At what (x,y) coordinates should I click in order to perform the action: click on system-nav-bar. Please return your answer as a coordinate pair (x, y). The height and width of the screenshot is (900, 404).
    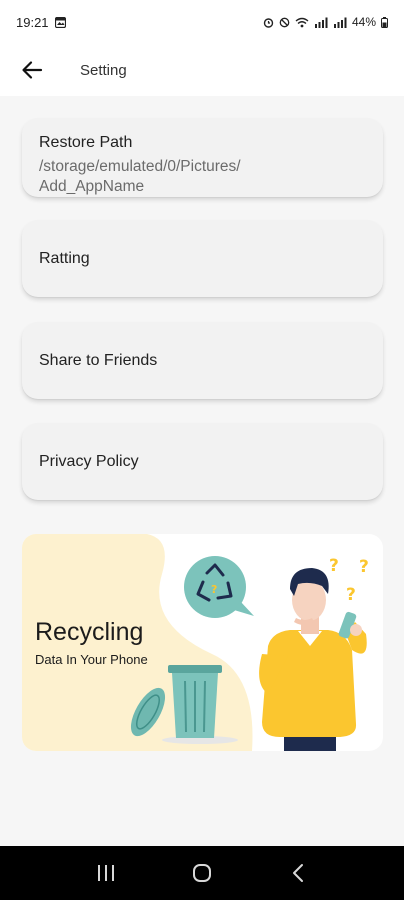
    Looking at the image, I should click on (202, 873).